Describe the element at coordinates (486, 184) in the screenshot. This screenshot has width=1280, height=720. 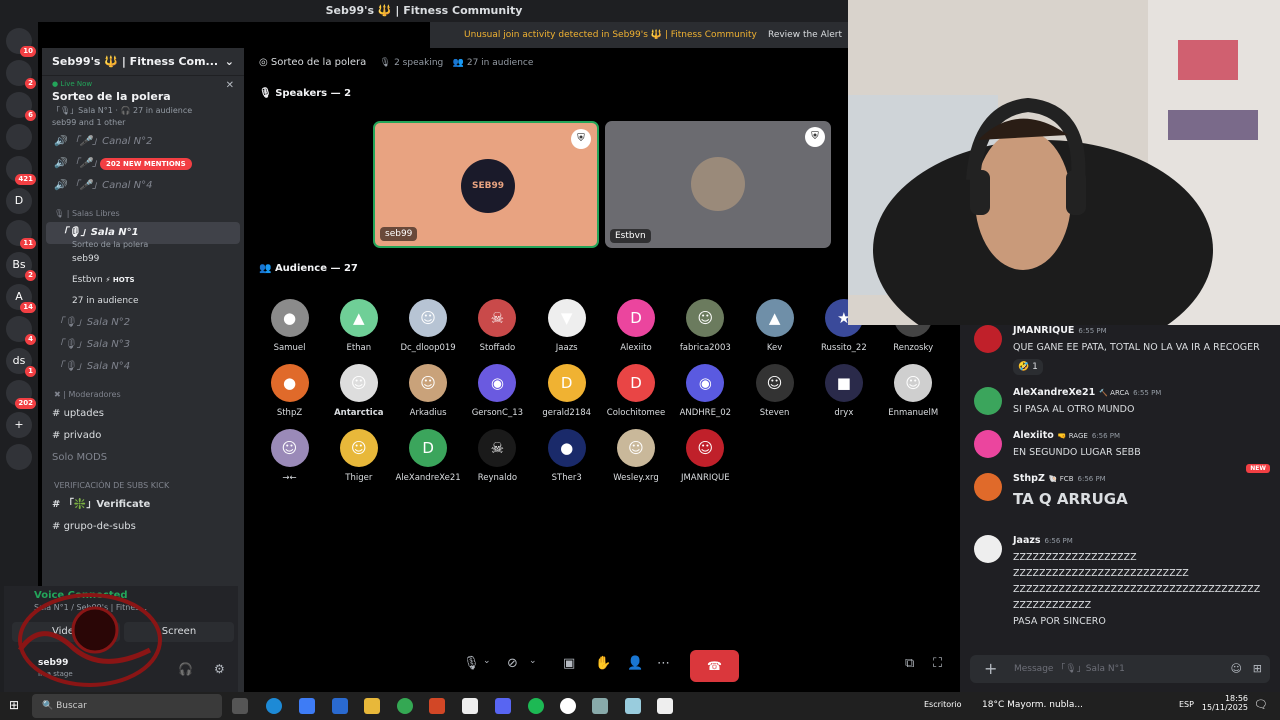
I see `speaker-tile: SEB99 ⛨ seb99` at that location.